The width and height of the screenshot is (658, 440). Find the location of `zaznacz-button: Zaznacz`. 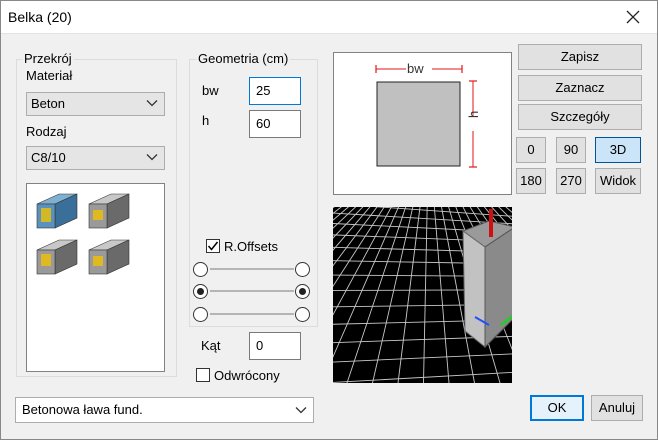

zaznacz-button: Zaznacz is located at coordinates (580, 88).